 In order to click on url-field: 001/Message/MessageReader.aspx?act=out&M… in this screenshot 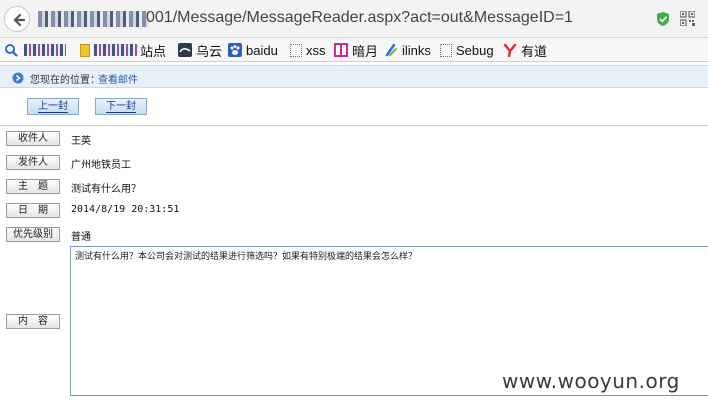, I will do `click(359, 18)`.